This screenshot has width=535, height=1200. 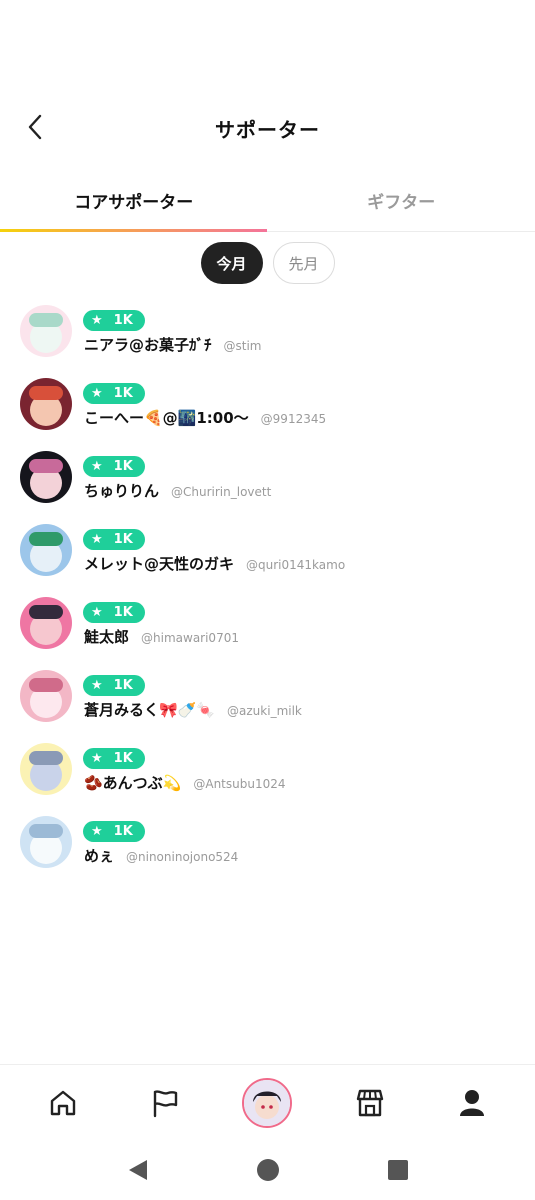 I want to click on supporter-handle: @stim, so click(x=242, y=346).